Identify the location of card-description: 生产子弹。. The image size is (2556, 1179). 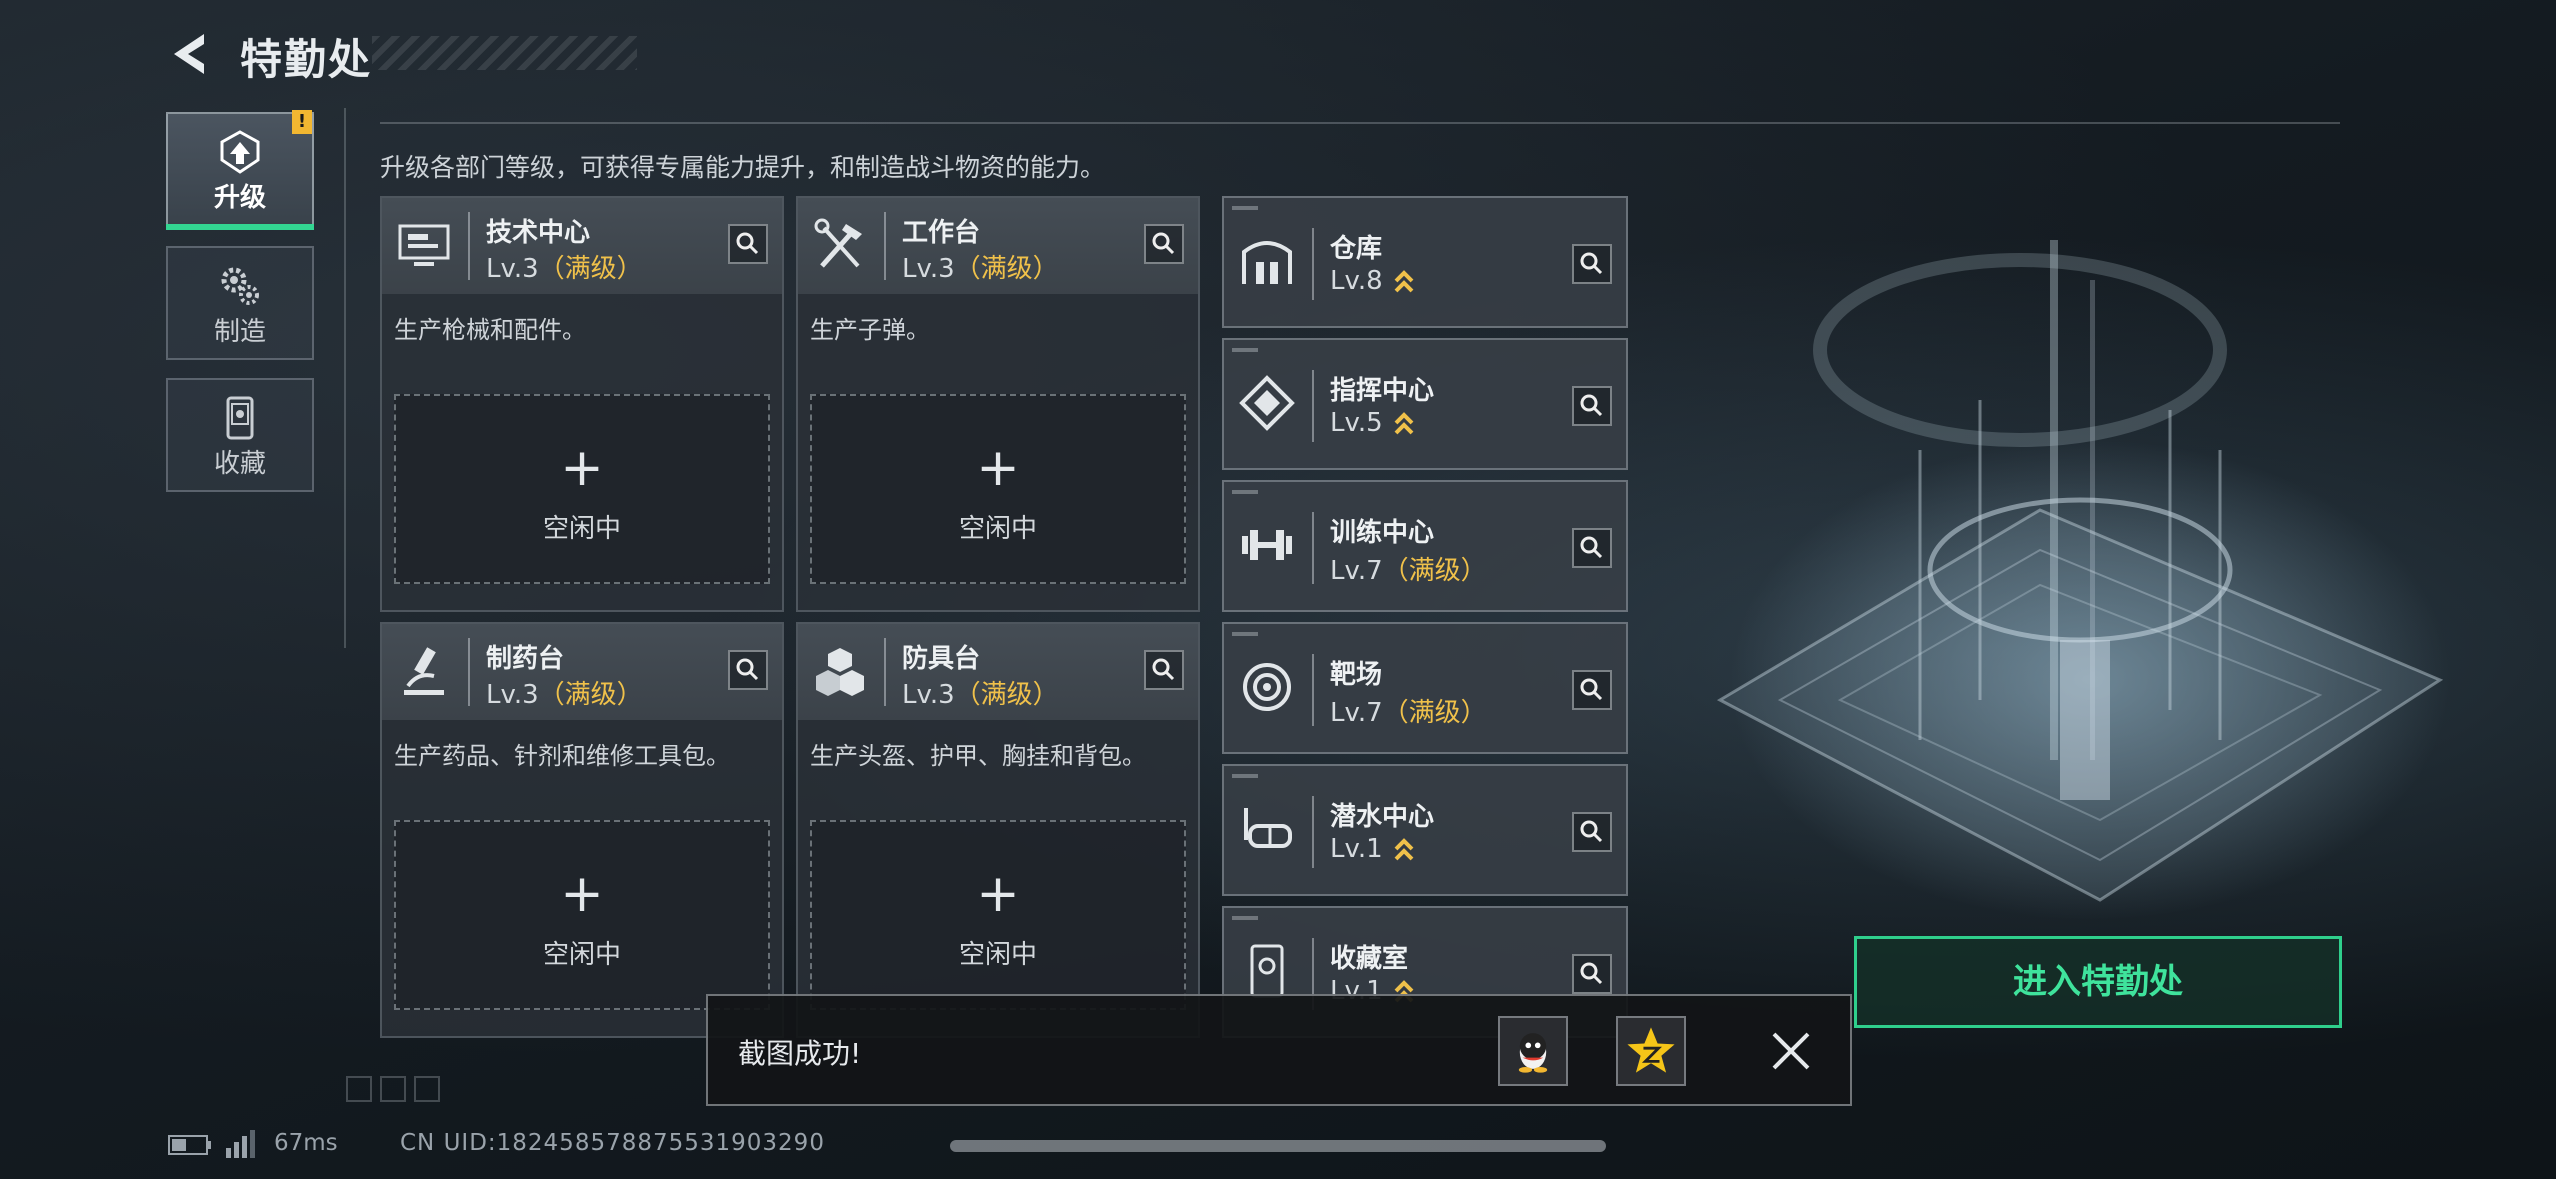
(870, 330).